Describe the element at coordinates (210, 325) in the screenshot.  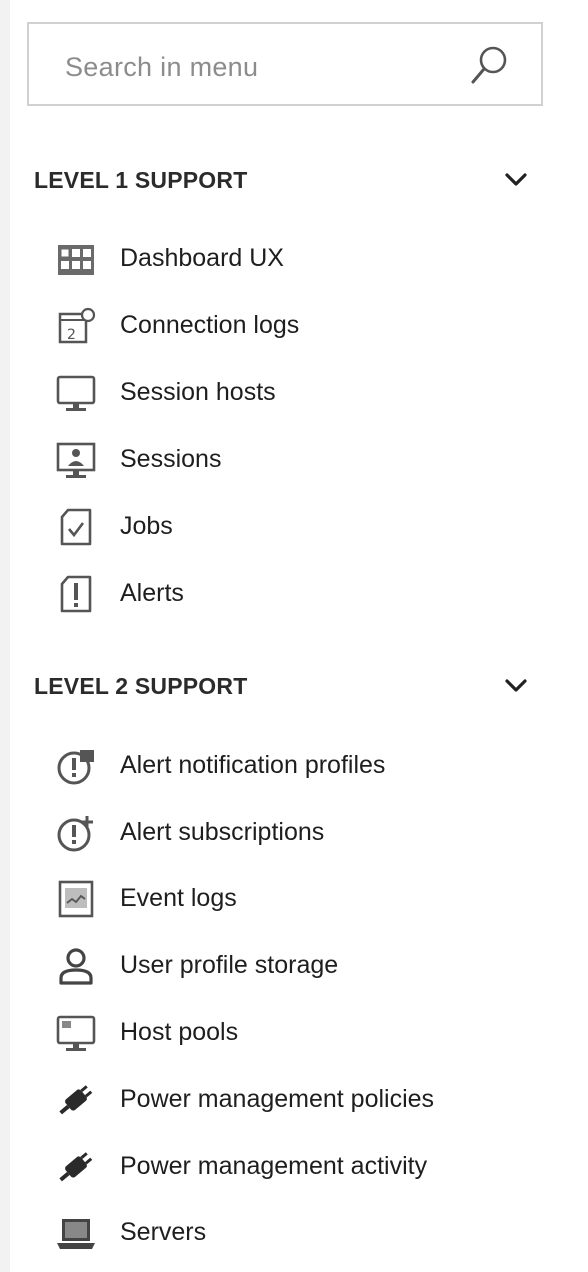
I see `menu-item-label: Connection logs` at that location.